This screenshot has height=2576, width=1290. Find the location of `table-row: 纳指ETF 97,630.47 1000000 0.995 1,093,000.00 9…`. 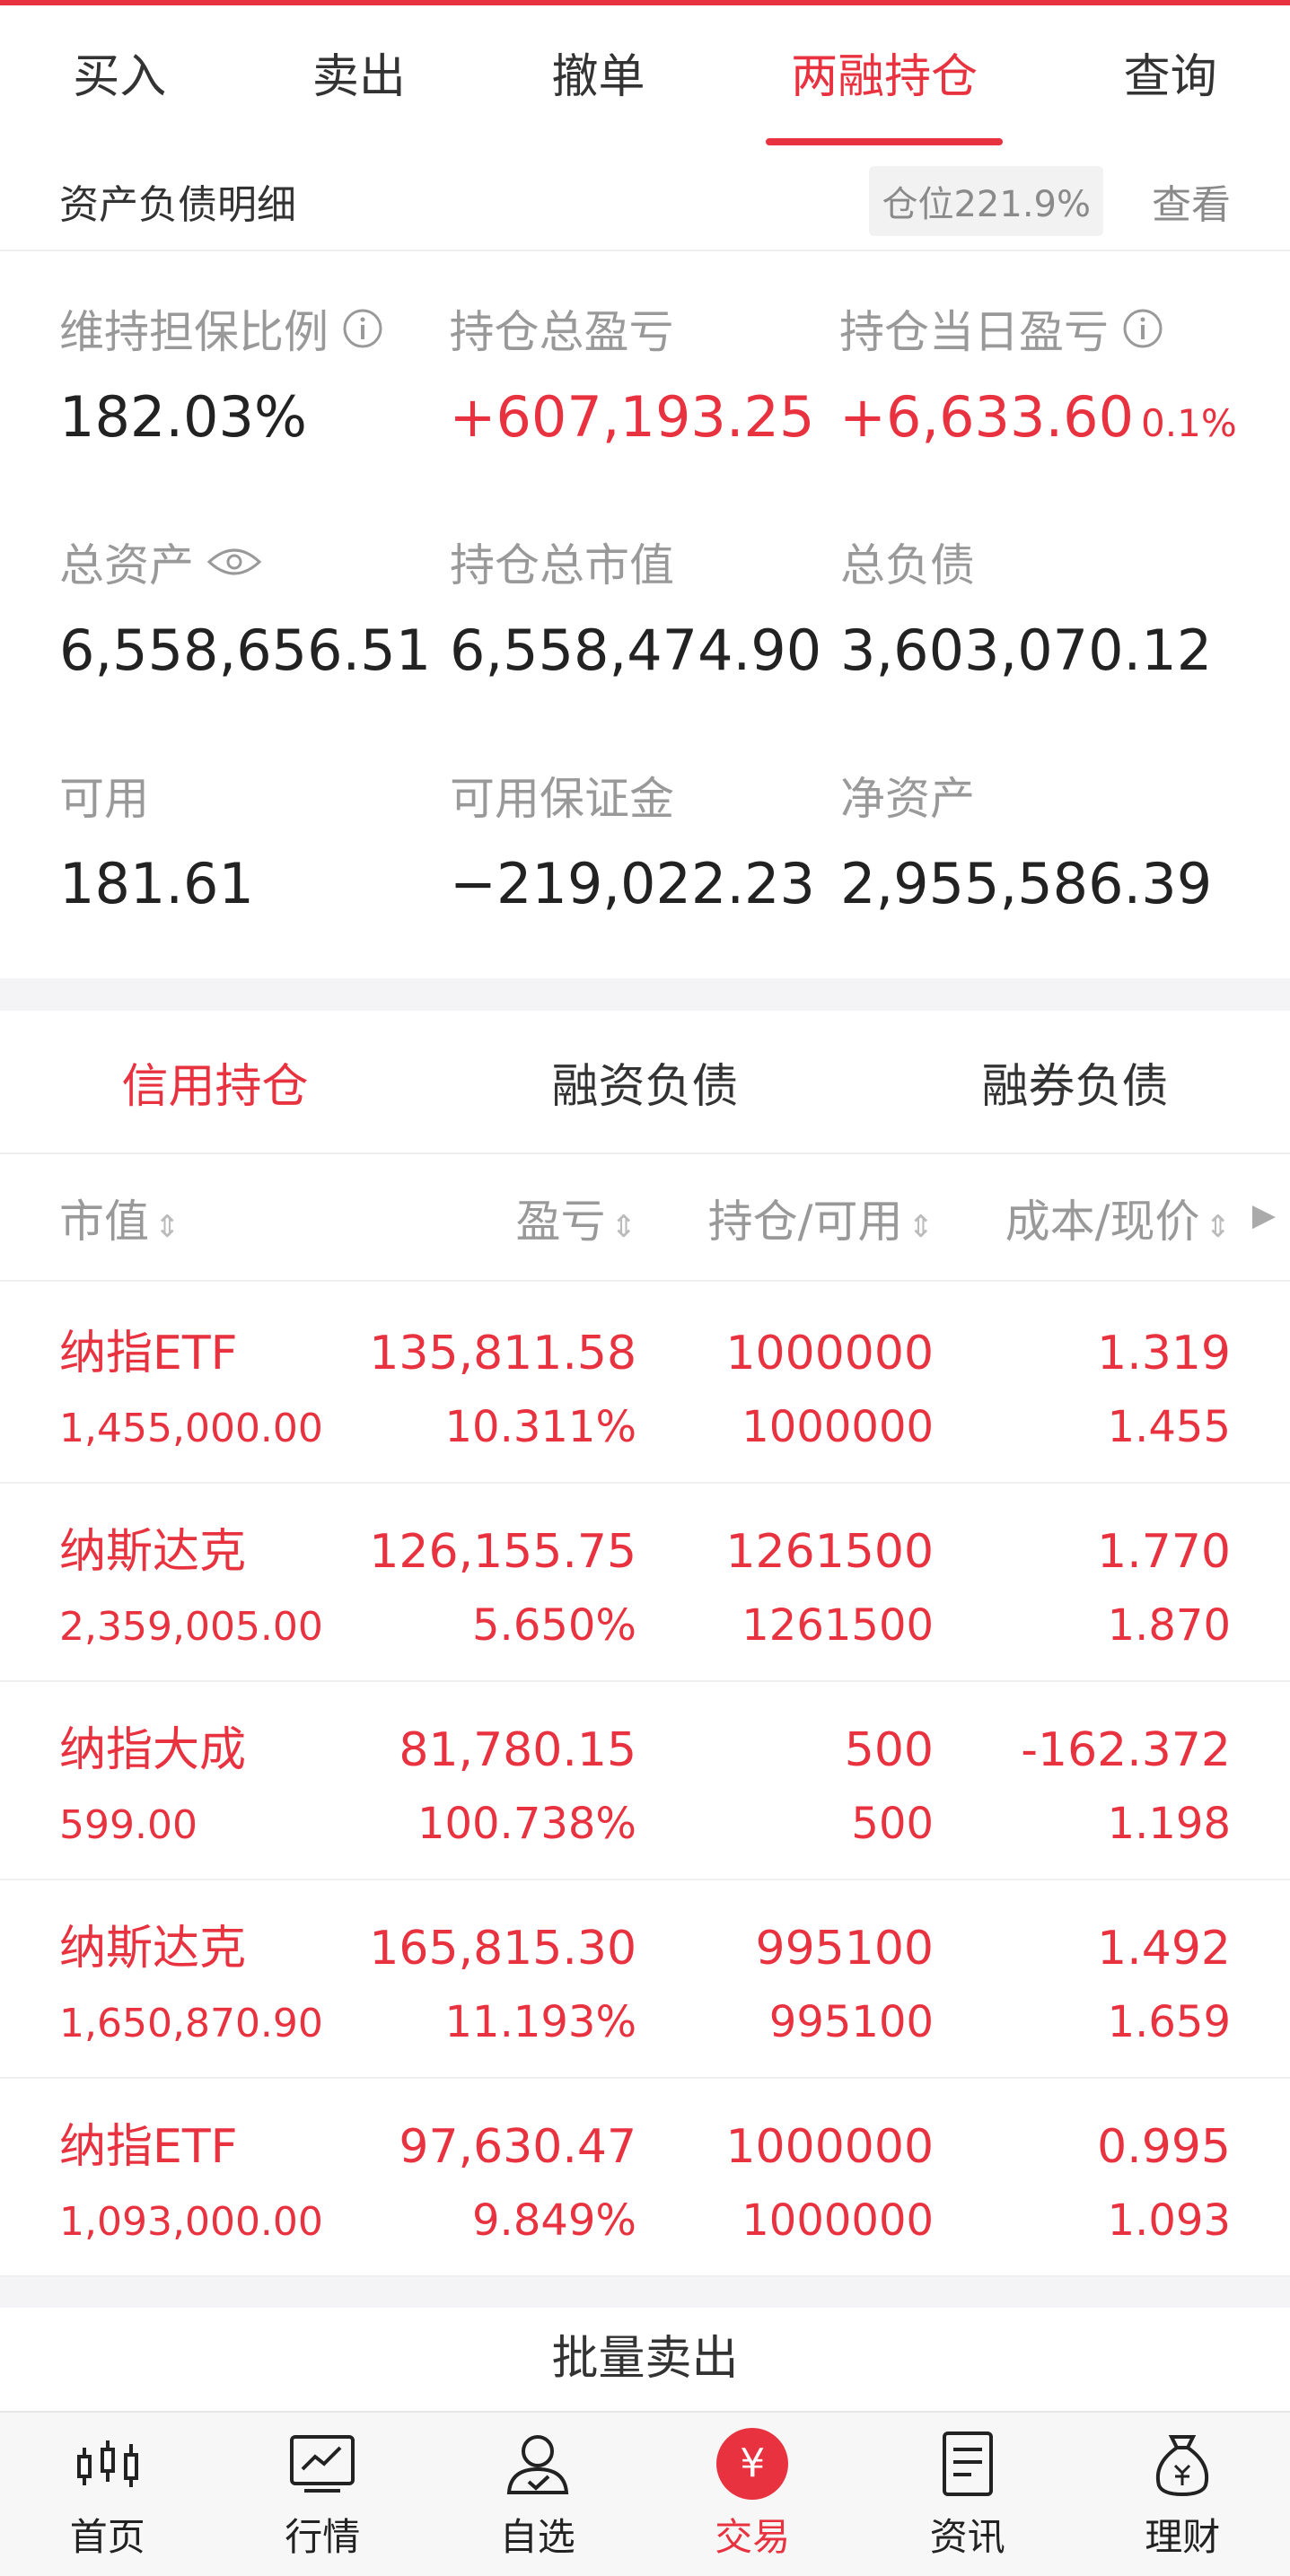

table-row: 纳指ETF 97,630.47 1000000 0.995 1,093,000.00 9… is located at coordinates (645, 2178).